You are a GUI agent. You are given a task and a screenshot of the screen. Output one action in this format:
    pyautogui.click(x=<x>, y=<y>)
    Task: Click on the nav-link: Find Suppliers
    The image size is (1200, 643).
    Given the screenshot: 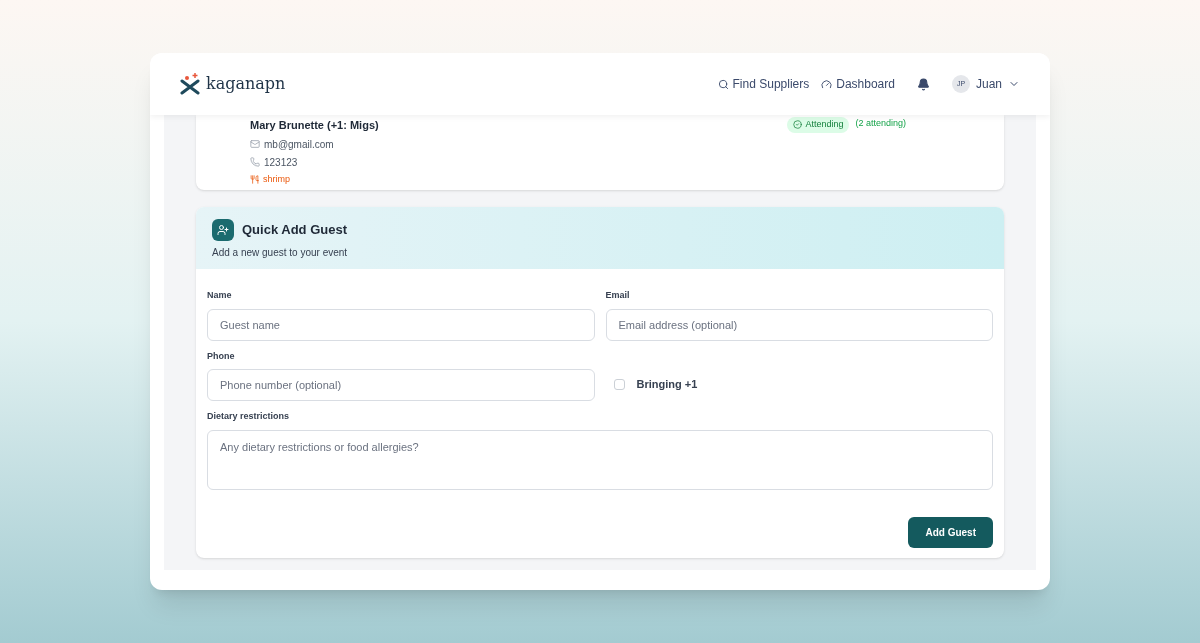 What is the action you would take?
    pyautogui.click(x=763, y=84)
    